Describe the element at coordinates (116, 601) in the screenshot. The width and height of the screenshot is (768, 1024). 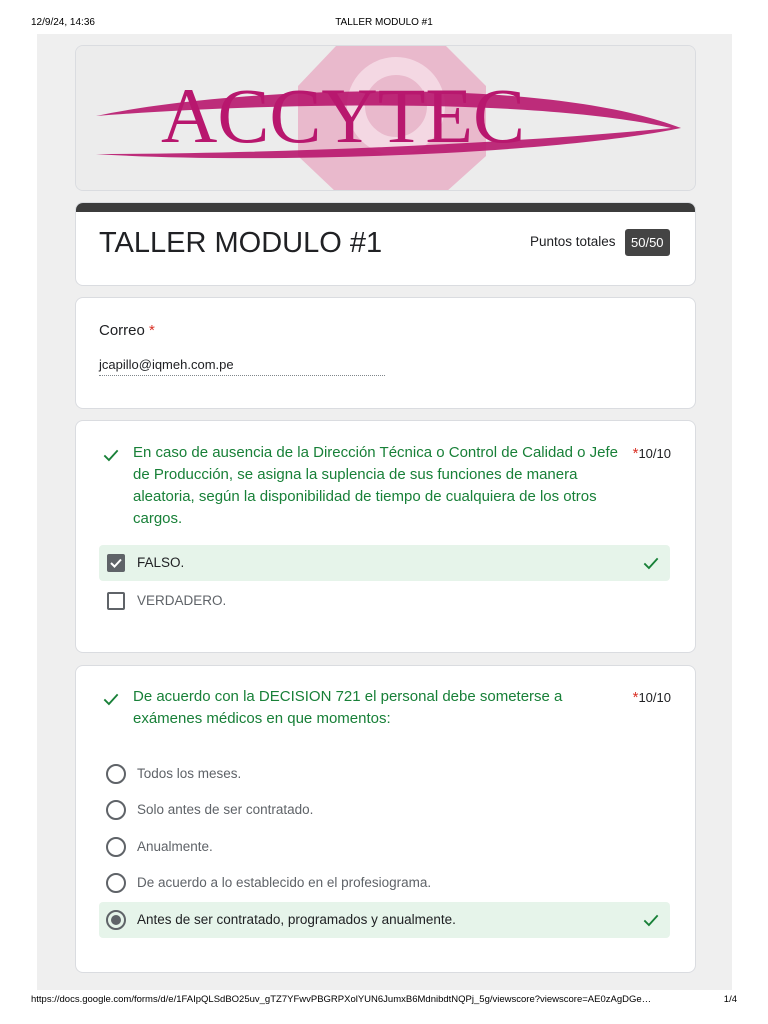
I see `checkbox` at that location.